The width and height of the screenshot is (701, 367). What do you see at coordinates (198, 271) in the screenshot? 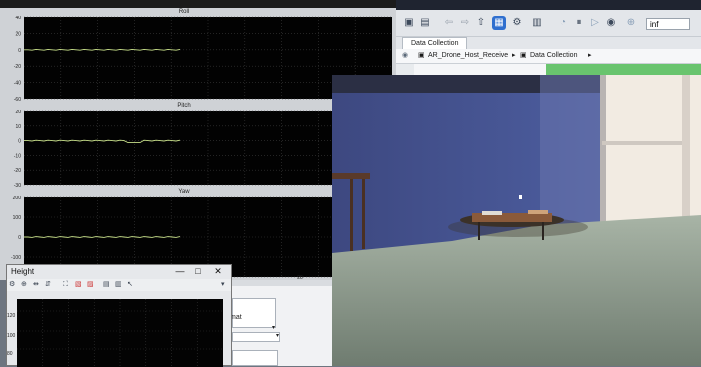
I see `maximize-button: □` at bounding box center [198, 271].